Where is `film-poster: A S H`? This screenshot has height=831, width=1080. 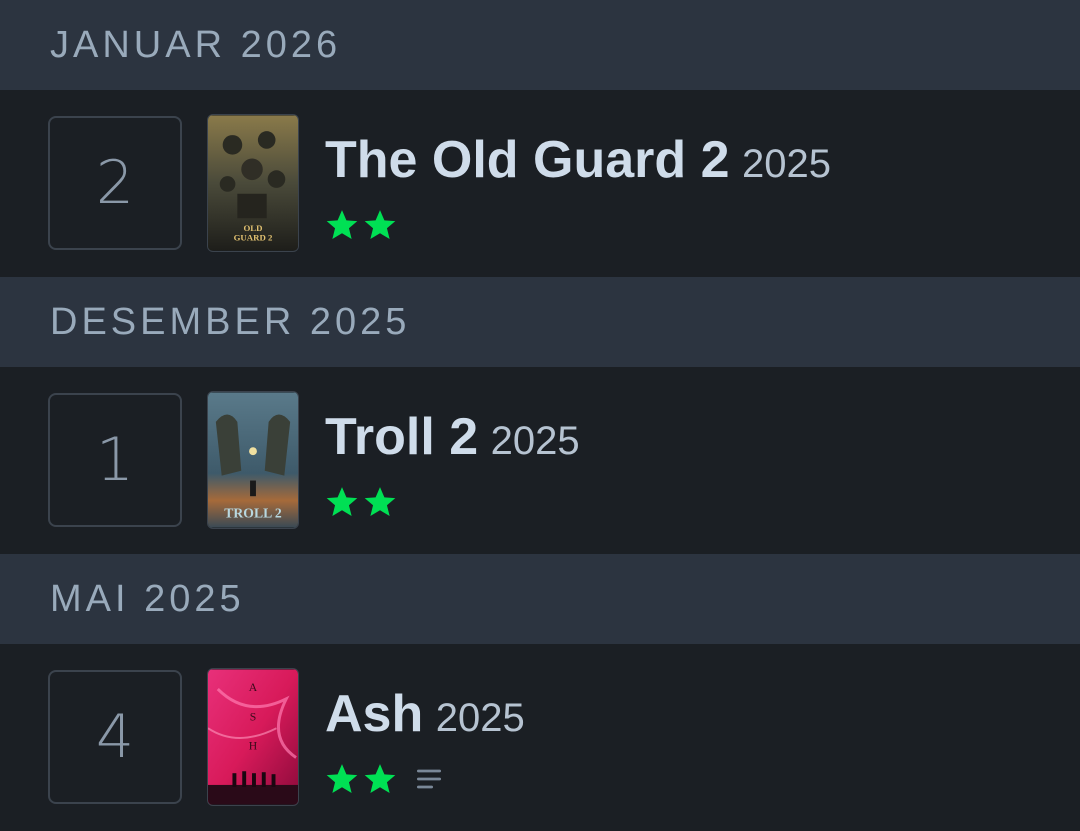 film-poster: A S H is located at coordinates (253, 737).